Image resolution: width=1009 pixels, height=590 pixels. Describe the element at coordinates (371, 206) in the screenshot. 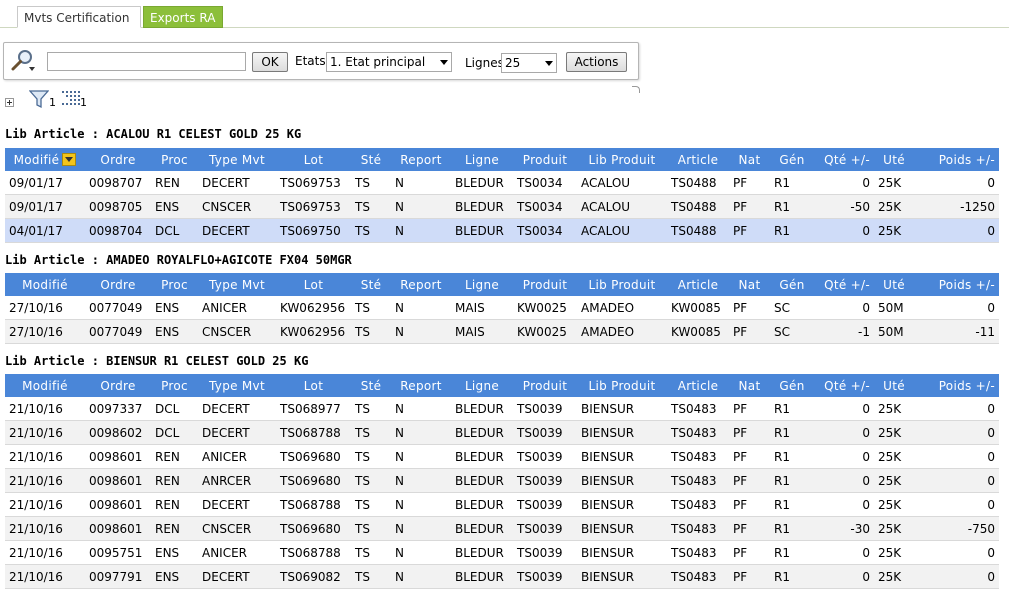

I see `cell-ste: TS` at that location.